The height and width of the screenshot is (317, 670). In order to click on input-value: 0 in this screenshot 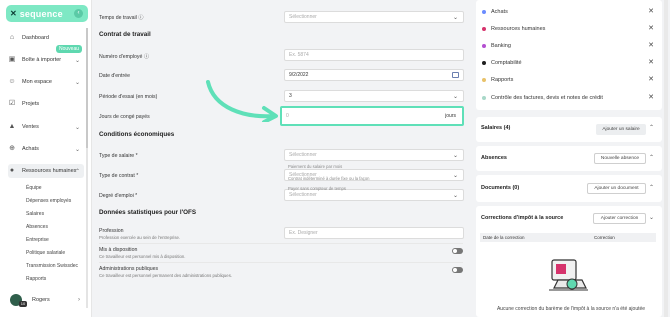, I will do `click(287, 116)`.